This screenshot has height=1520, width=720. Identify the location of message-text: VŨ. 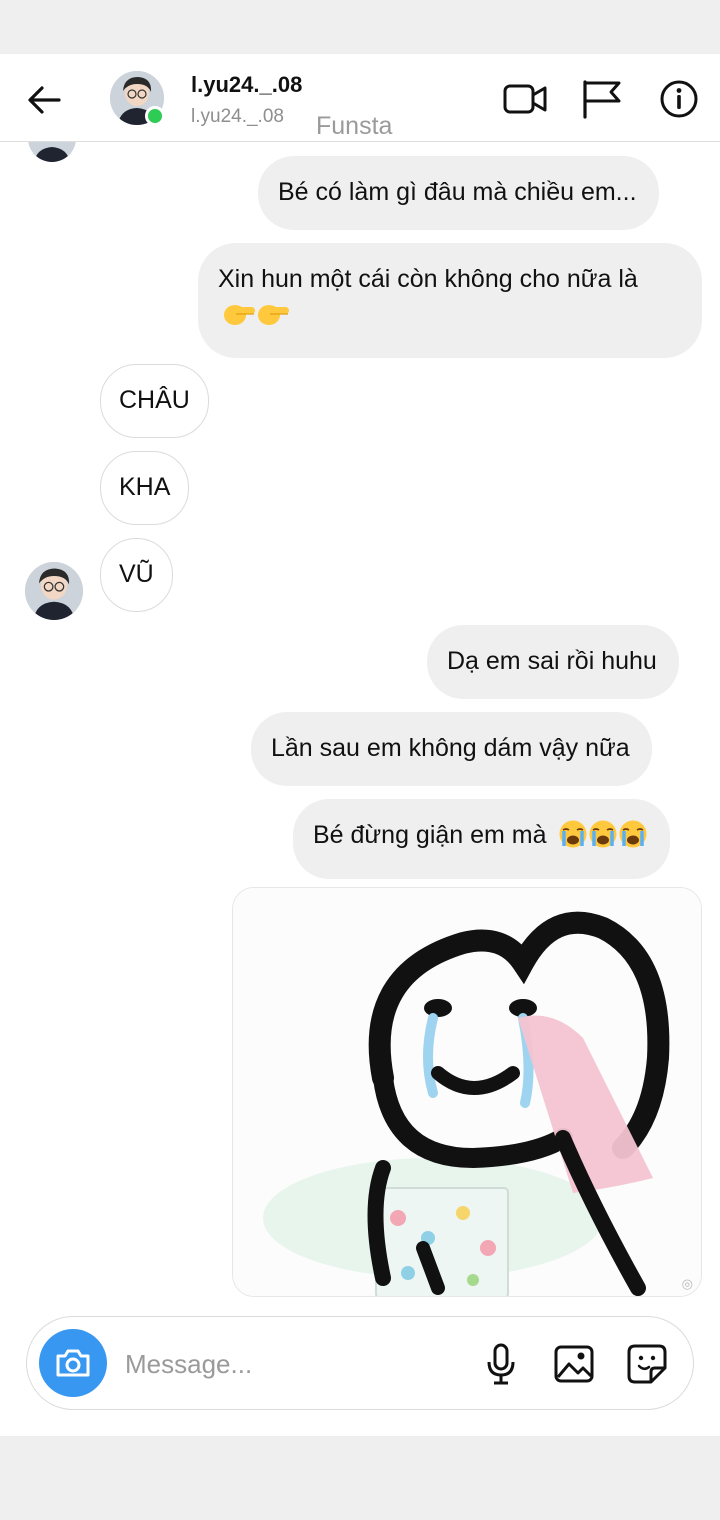
(136, 574).